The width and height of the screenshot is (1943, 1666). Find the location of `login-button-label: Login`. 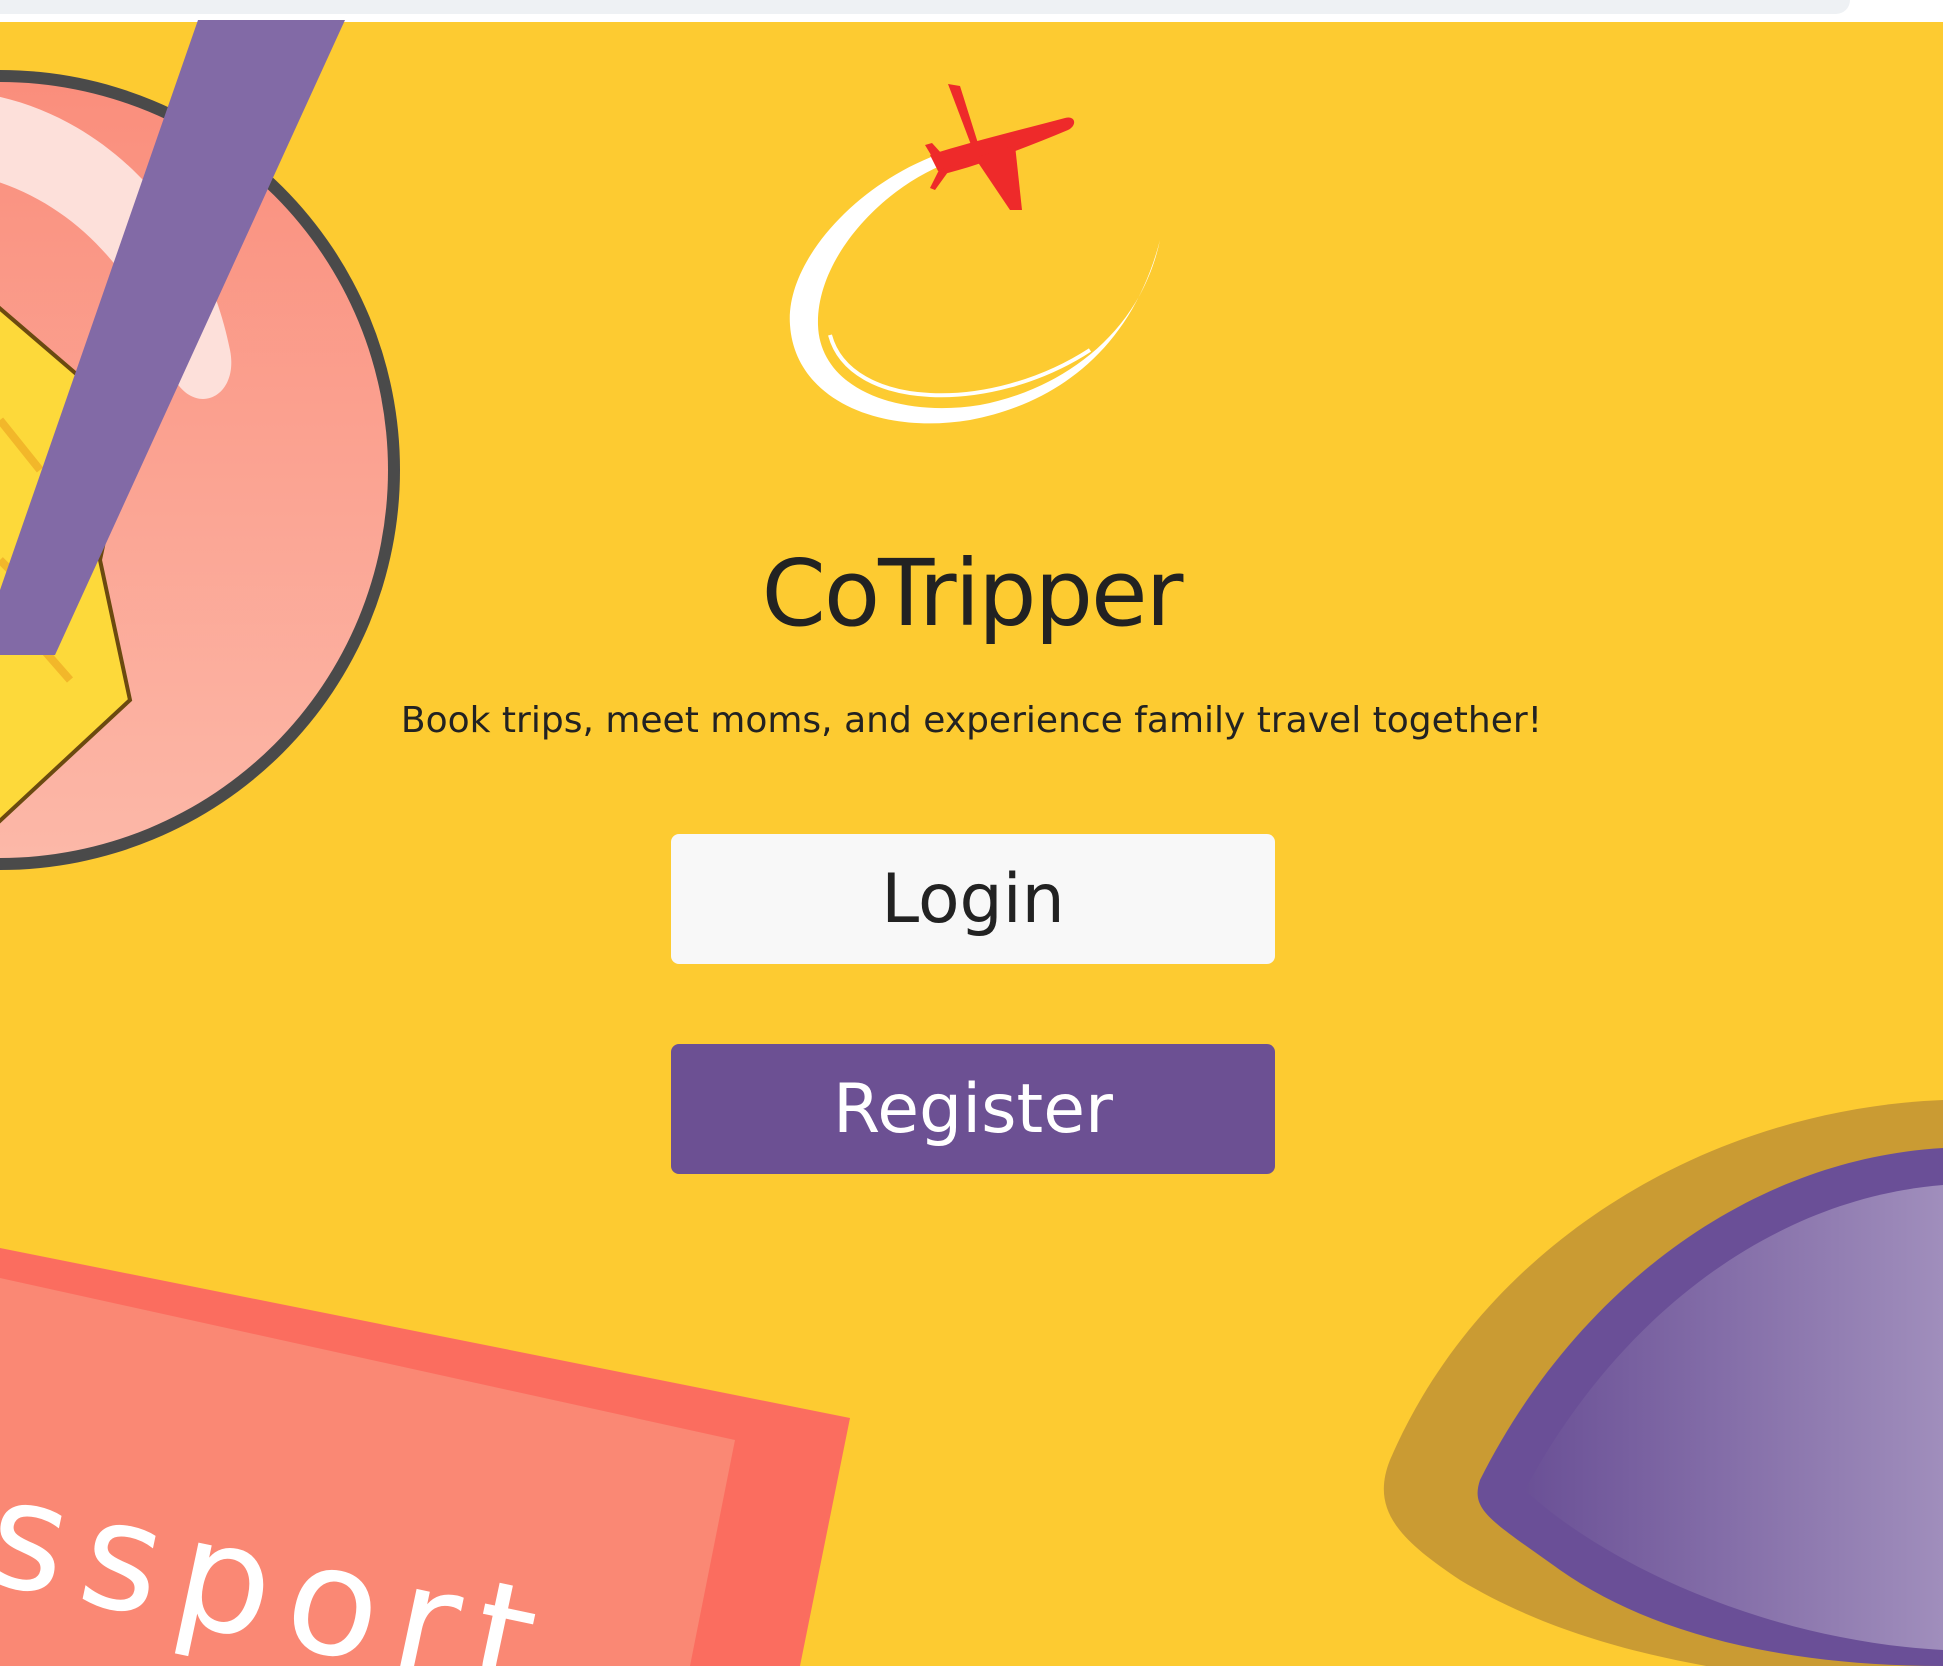

login-button-label: Login is located at coordinates (973, 899).